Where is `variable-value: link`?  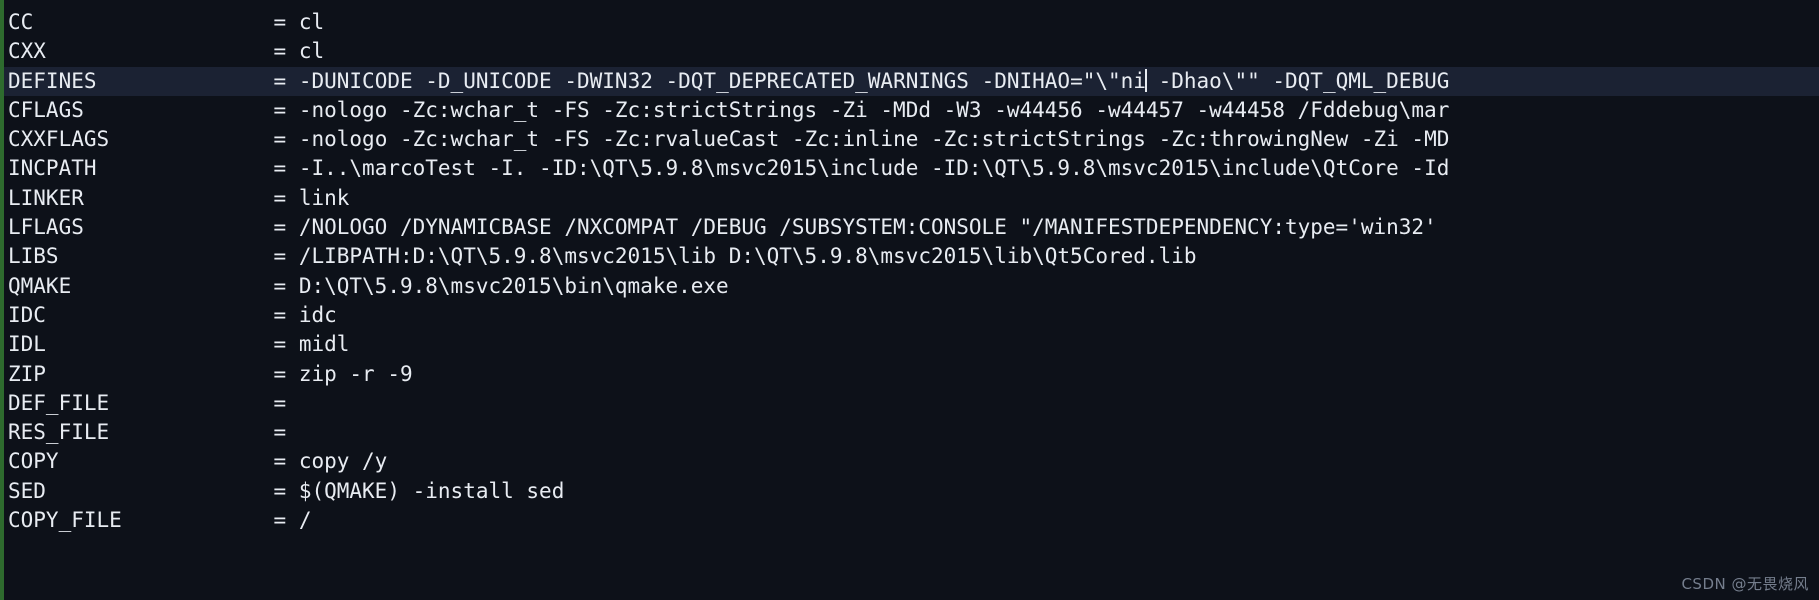
variable-value: link is located at coordinates (324, 197).